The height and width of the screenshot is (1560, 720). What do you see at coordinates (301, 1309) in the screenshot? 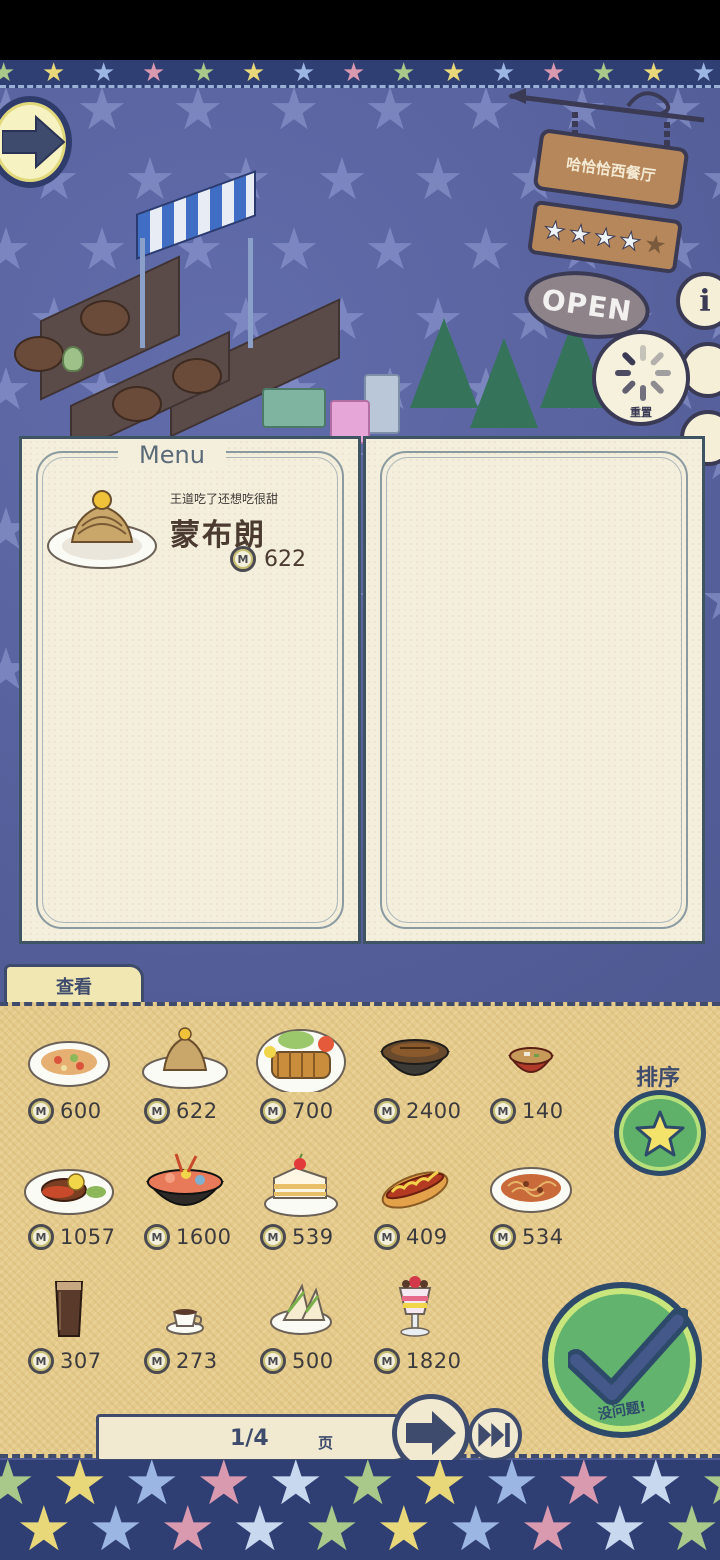
I see `sandwich-plate-icon` at bounding box center [301, 1309].